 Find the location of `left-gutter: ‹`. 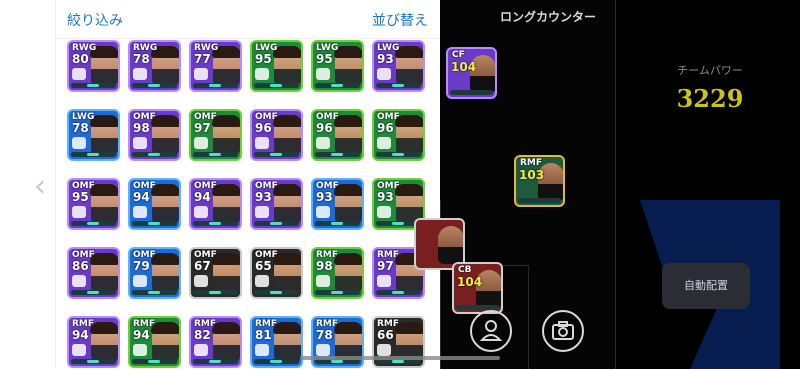

left-gutter: ‹ is located at coordinates (27, 184).